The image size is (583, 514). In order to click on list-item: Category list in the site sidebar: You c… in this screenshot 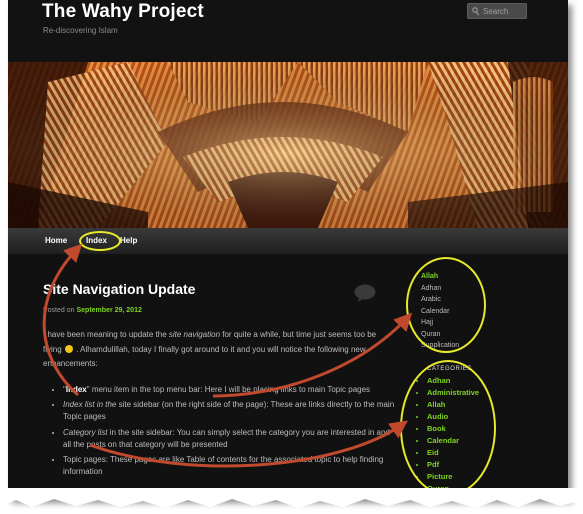, I will do `click(230, 439)`.